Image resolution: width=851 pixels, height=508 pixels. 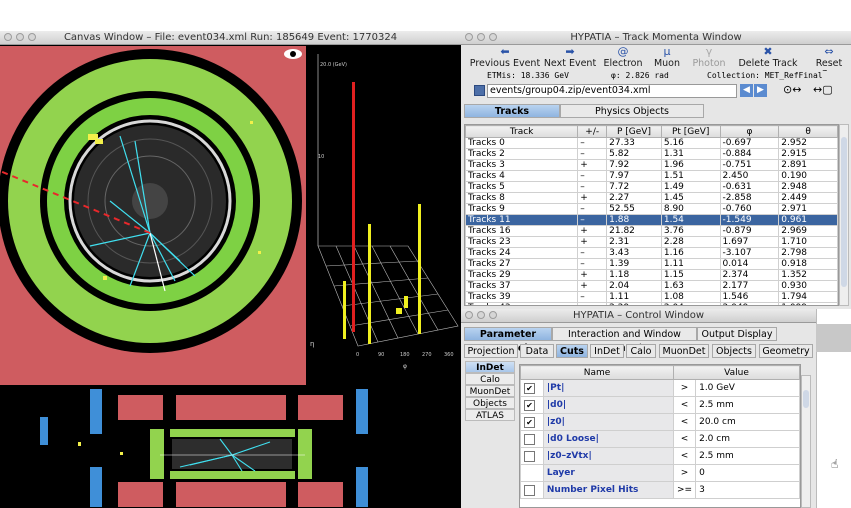 What do you see at coordinates (651, 220) in the screenshot?
I see `table-row: Tracks 11–1.88 1.54 -1.549 0.961` at bounding box center [651, 220].